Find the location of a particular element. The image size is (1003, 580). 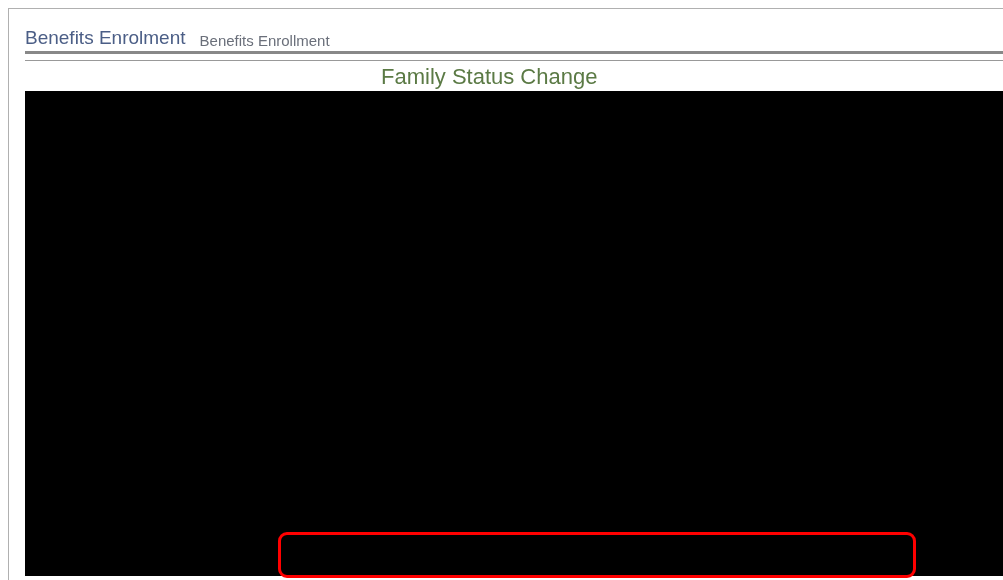

section-heading: Family Status Change is located at coordinates (489, 77).